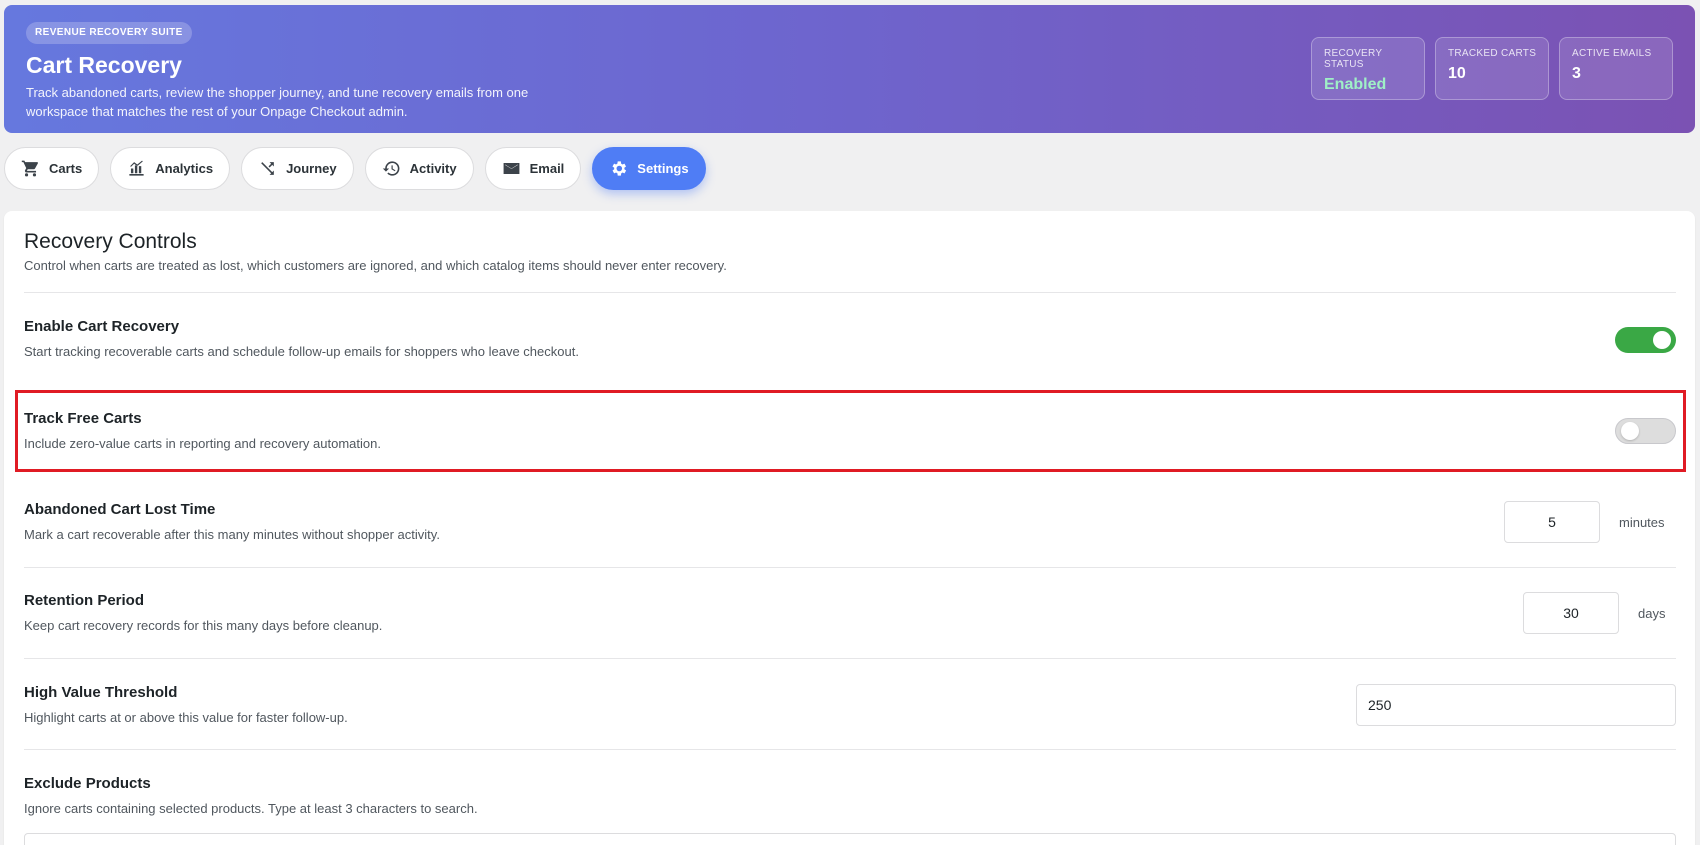  What do you see at coordinates (110, 241) in the screenshot?
I see `panel-title: Recovery Controls` at bounding box center [110, 241].